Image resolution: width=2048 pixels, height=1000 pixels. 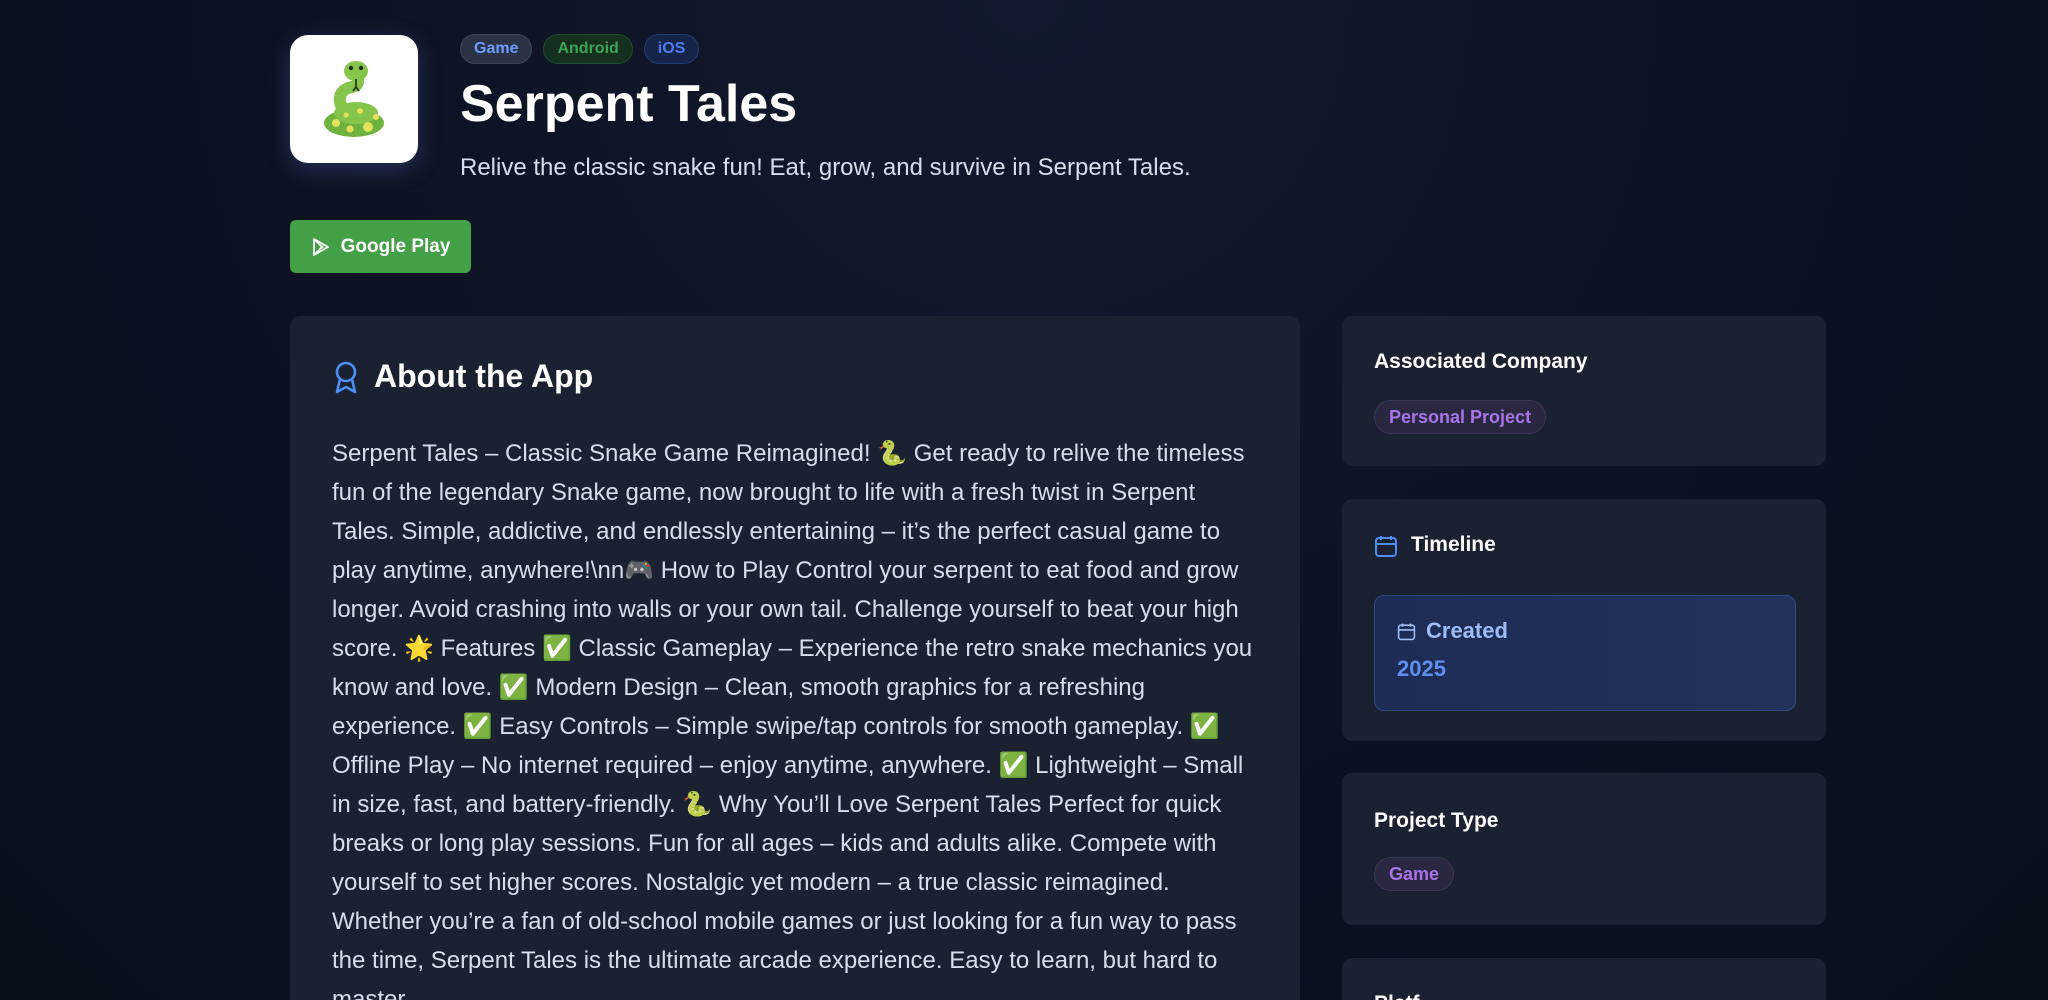 I want to click on about-header: About the App, so click(x=462, y=376).